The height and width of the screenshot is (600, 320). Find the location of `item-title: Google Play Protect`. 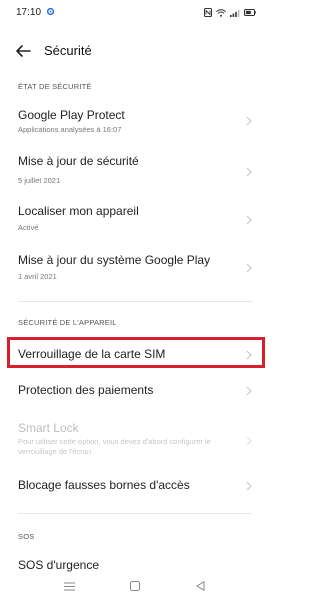

item-title: Google Play Protect is located at coordinates (71, 115).